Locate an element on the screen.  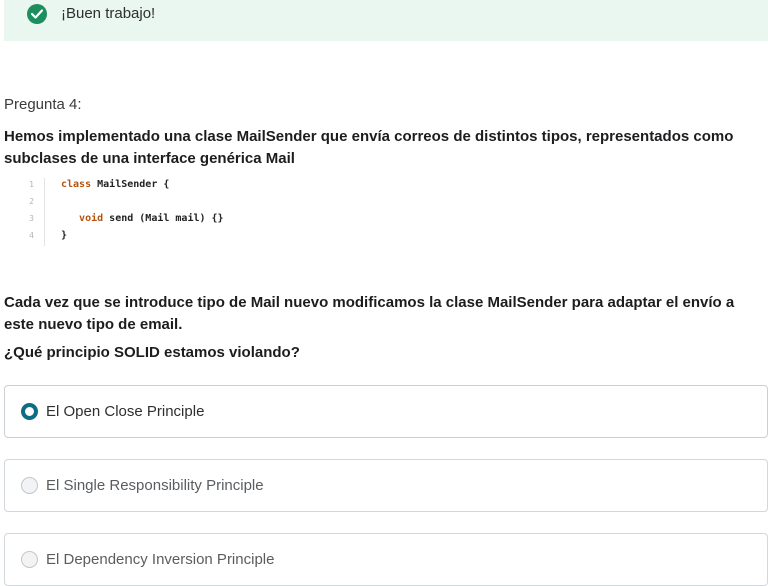
radio-selected-icon is located at coordinates (29, 411).